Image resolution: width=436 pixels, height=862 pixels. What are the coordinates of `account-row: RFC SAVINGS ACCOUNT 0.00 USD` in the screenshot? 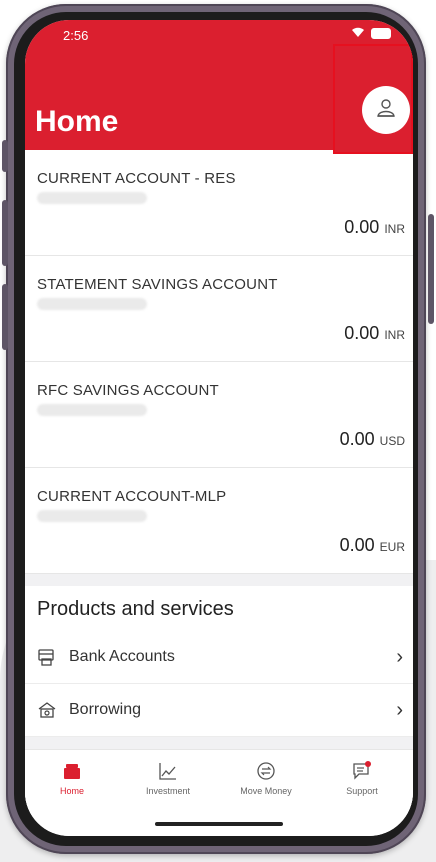 It's located at (219, 415).